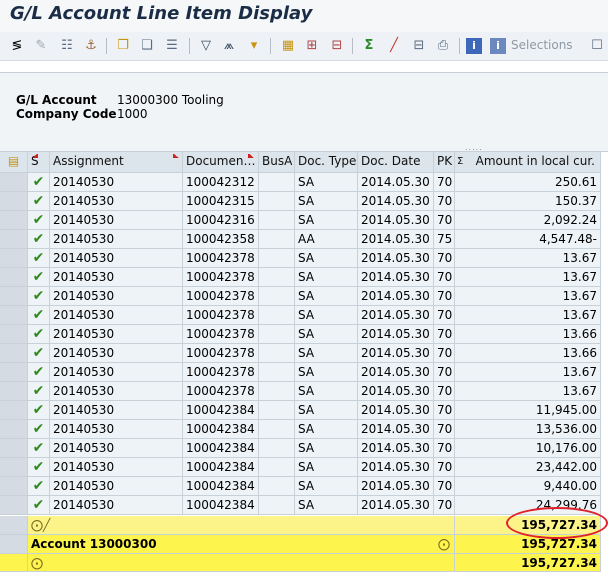  I want to click on layout-menu-icon: ▤, so click(14, 162).